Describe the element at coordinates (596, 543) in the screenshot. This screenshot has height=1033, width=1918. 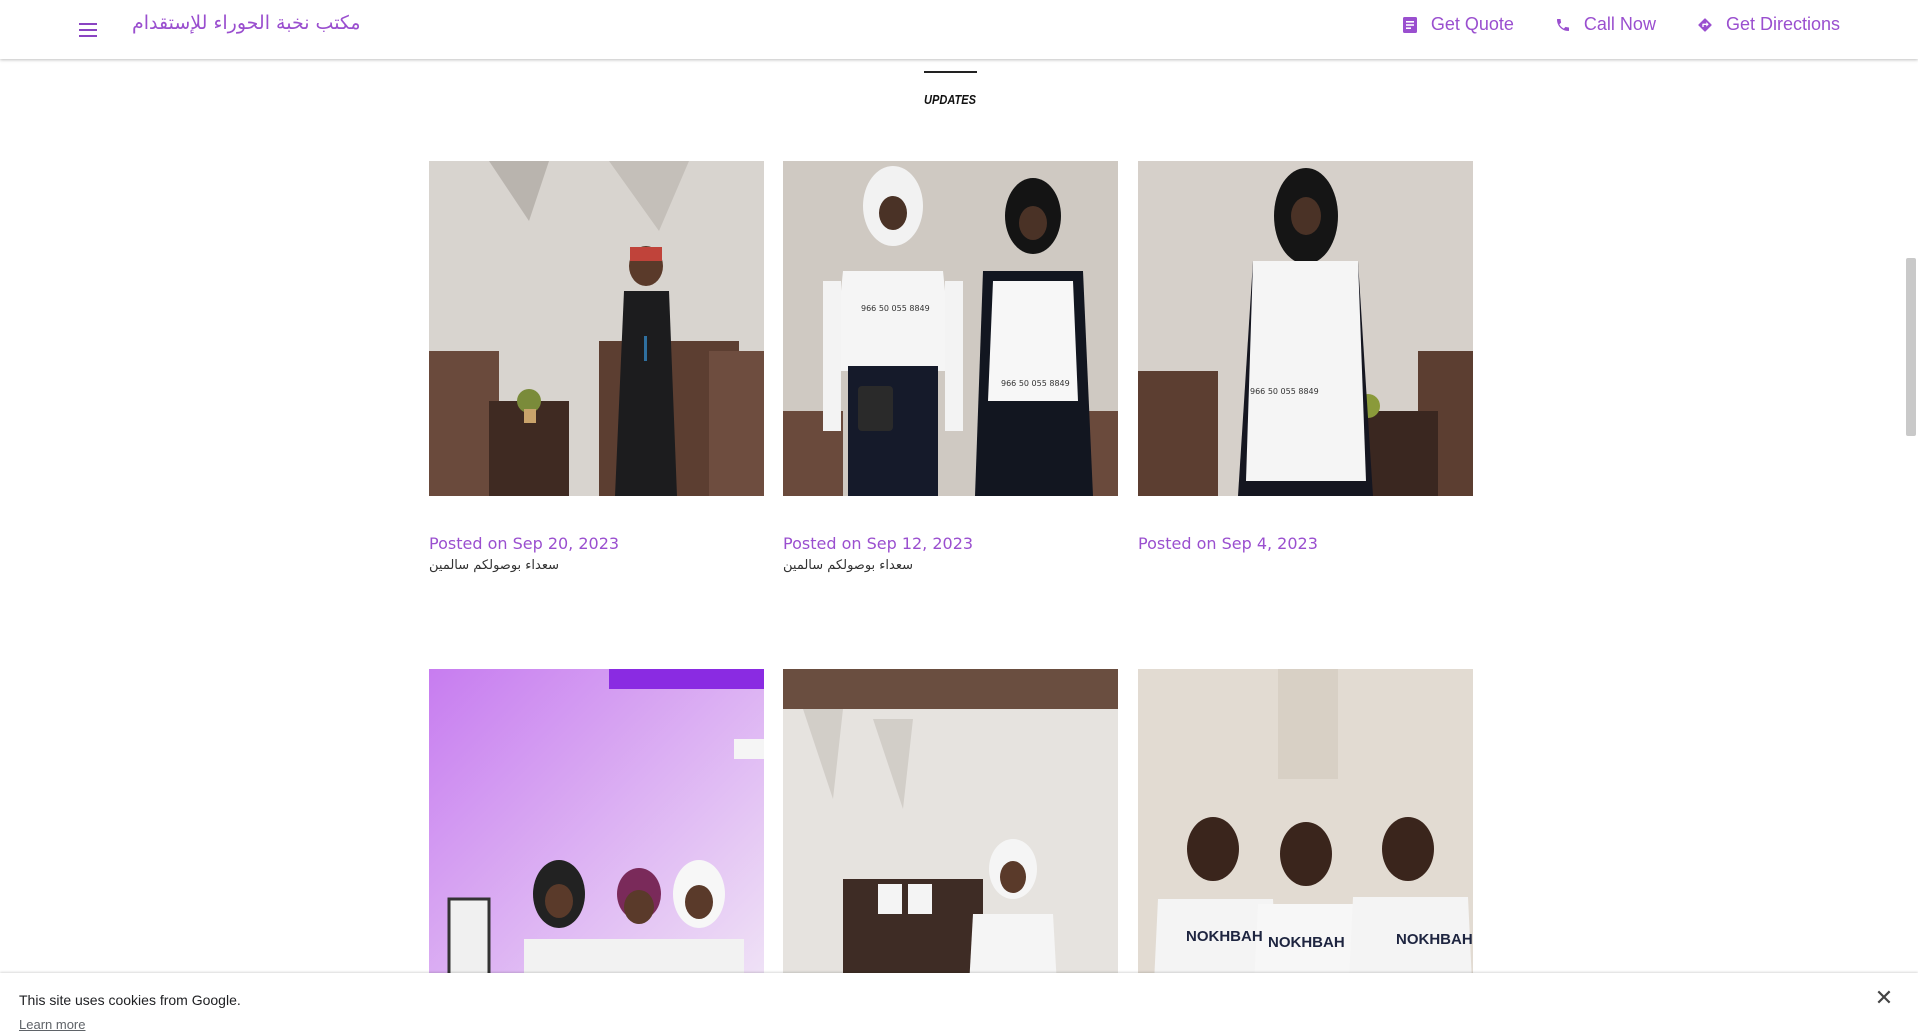
I see `post-date: Posted on Sep 20, 2023` at that location.